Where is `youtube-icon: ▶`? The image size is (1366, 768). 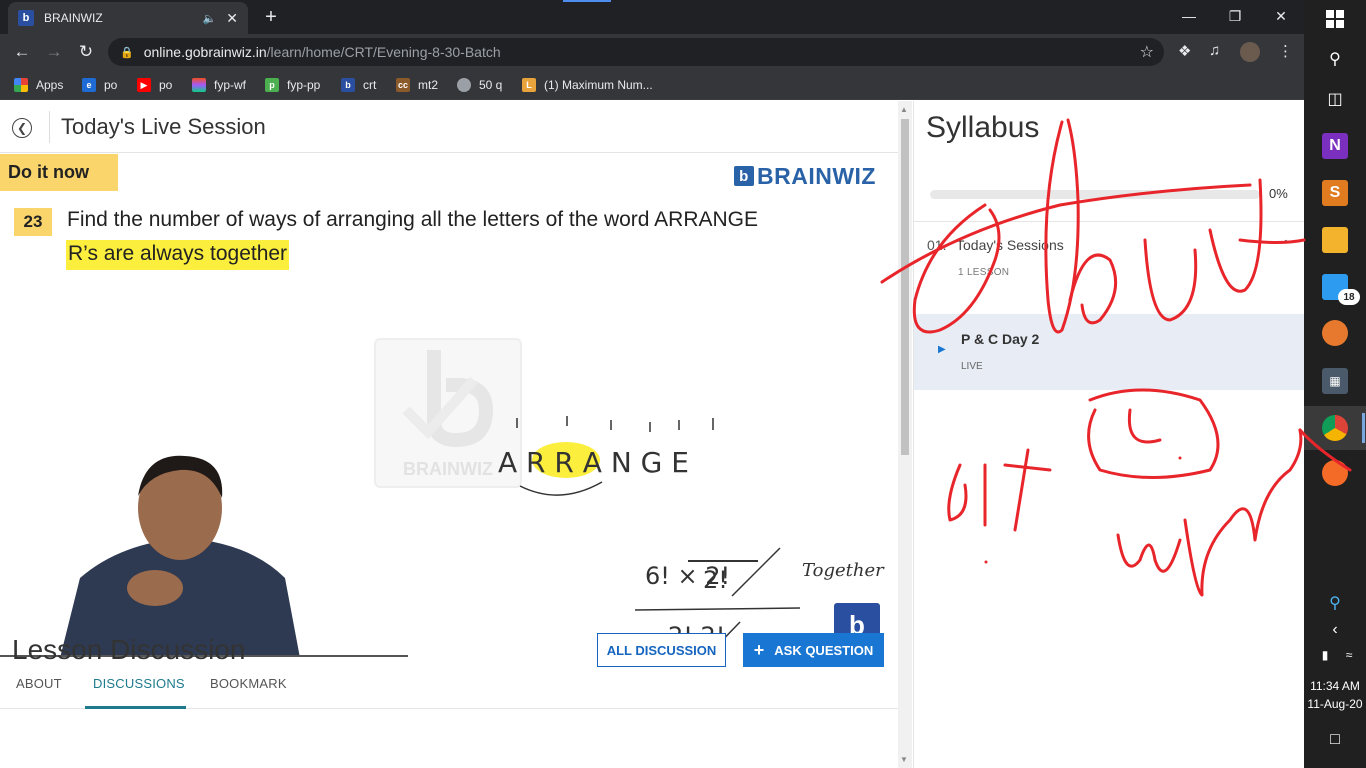
youtube-icon: ▶ is located at coordinates (144, 85).